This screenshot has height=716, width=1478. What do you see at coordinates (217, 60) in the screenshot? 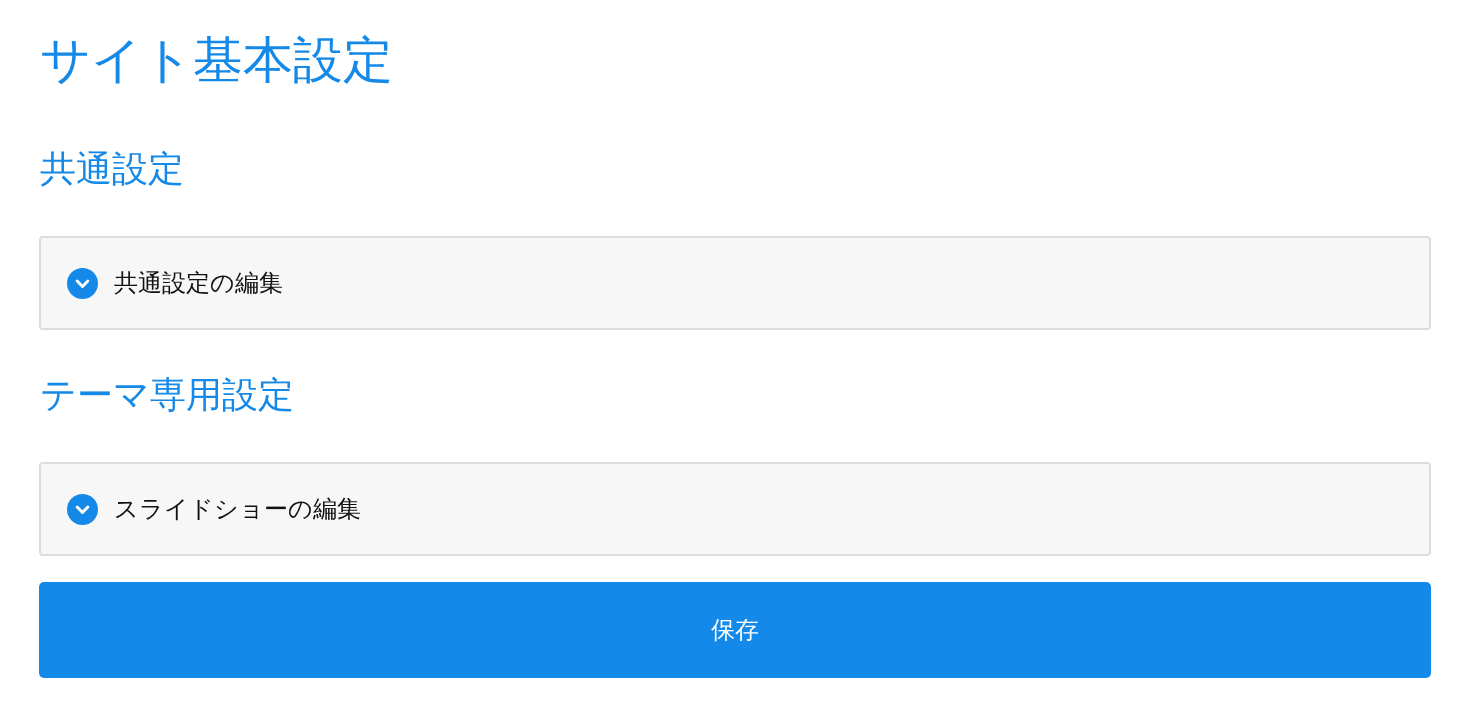
I see `page-title: サイト基本設定` at bounding box center [217, 60].